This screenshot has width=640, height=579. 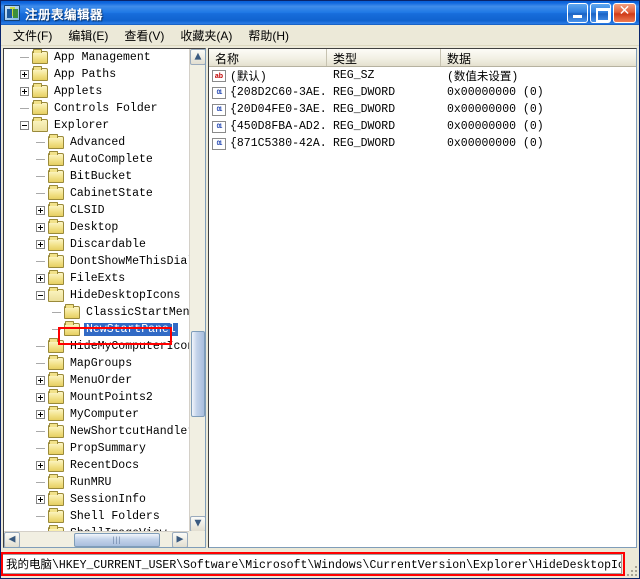 What do you see at coordinates (364, 109) in the screenshot?
I see `value-type: REG_DWORD` at bounding box center [364, 109].